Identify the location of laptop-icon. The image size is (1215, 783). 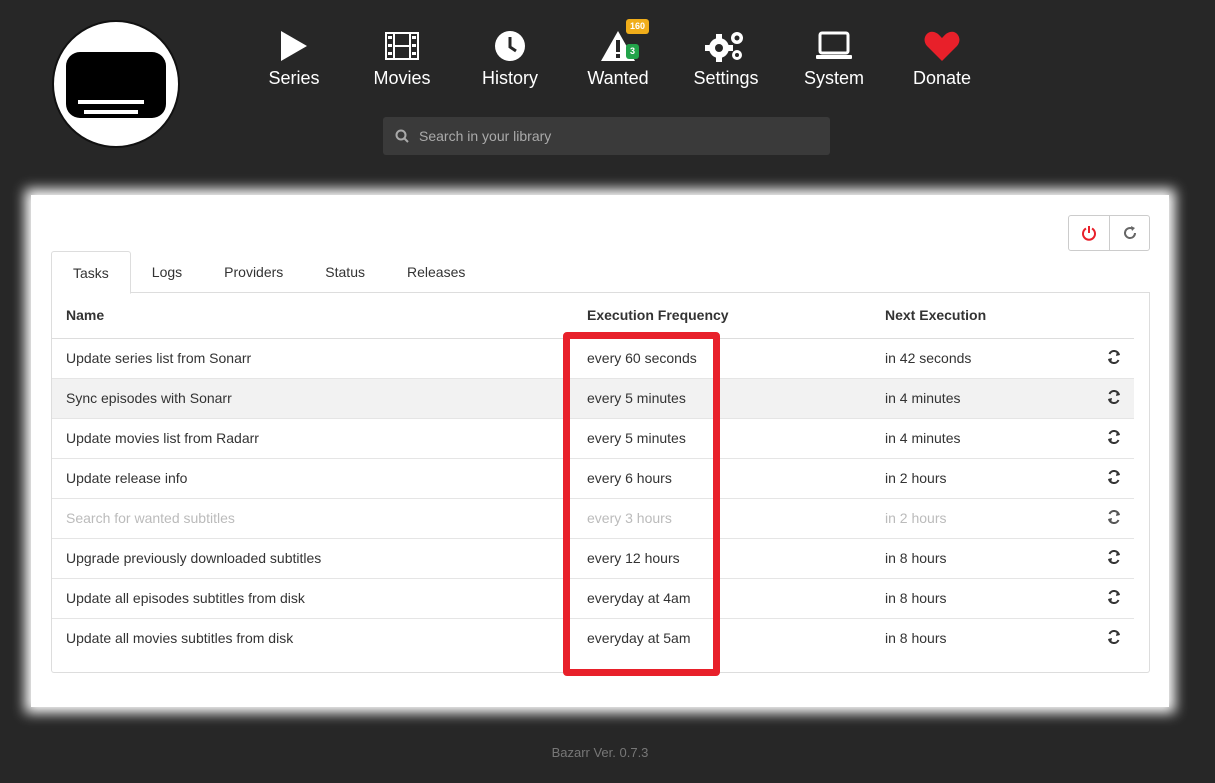
(834, 46).